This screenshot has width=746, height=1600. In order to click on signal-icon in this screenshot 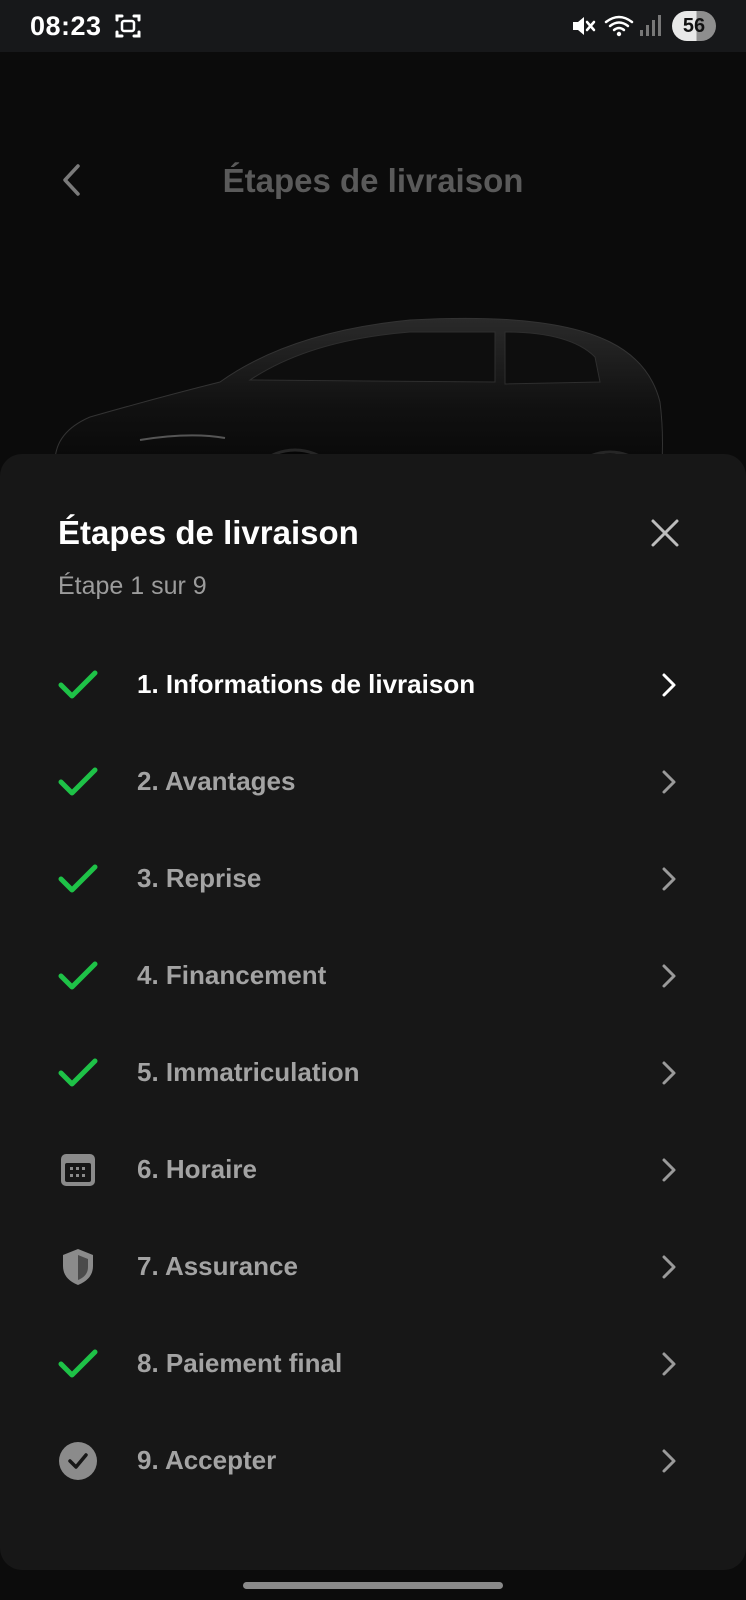, I will do `click(651, 26)`.